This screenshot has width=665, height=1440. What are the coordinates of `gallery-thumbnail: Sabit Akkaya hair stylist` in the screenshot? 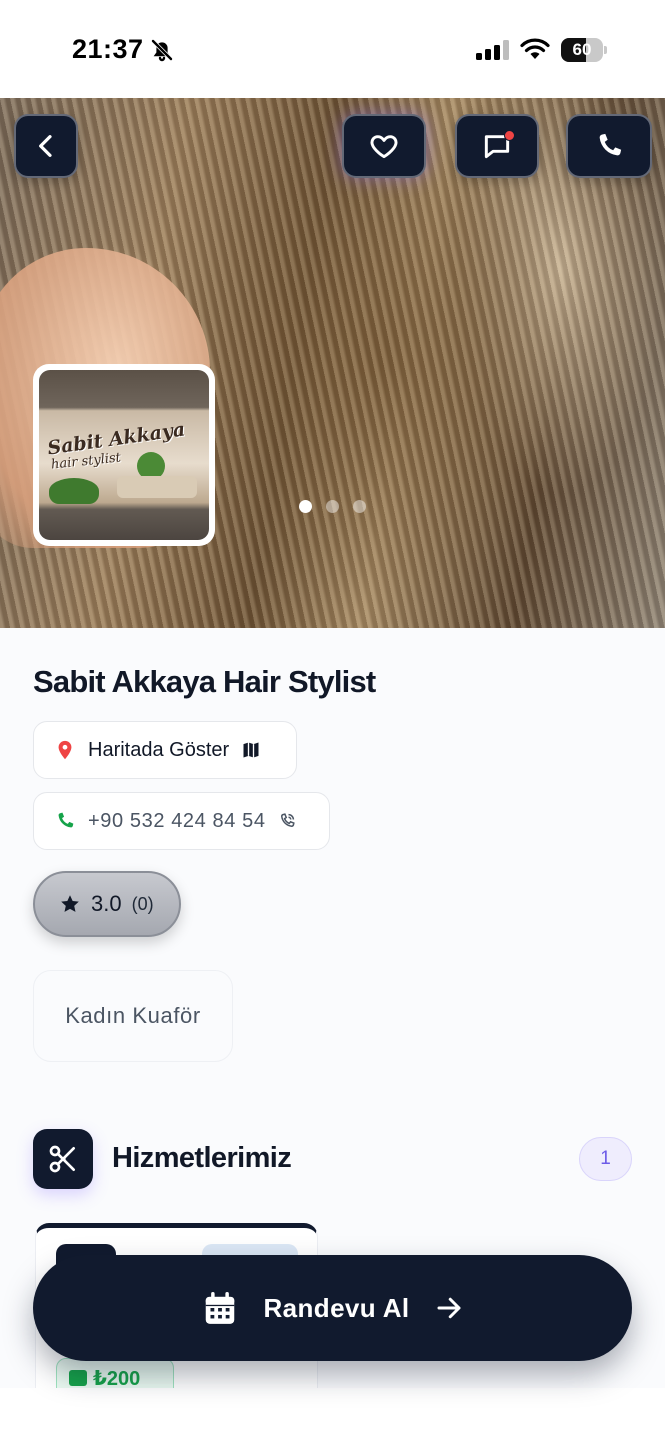 It's located at (124, 455).